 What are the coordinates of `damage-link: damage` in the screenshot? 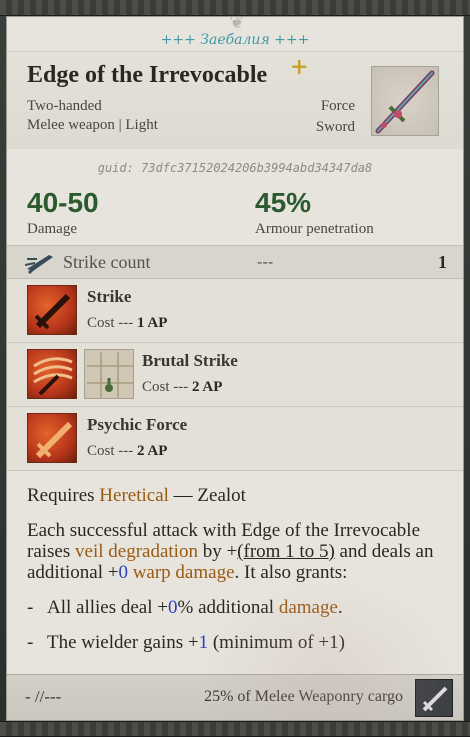 It's located at (308, 607).